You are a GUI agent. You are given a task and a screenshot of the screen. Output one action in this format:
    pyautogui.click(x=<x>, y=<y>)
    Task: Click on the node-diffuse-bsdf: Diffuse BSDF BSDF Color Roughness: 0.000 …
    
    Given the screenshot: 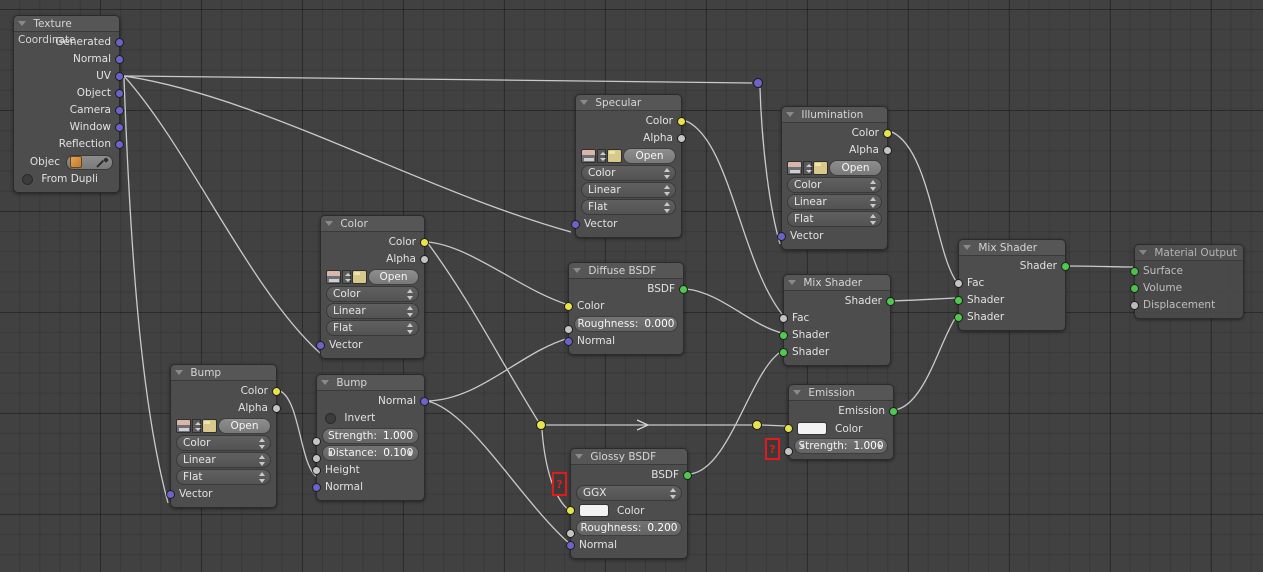 What is the action you would take?
    pyautogui.click(x=626, y=308)
    